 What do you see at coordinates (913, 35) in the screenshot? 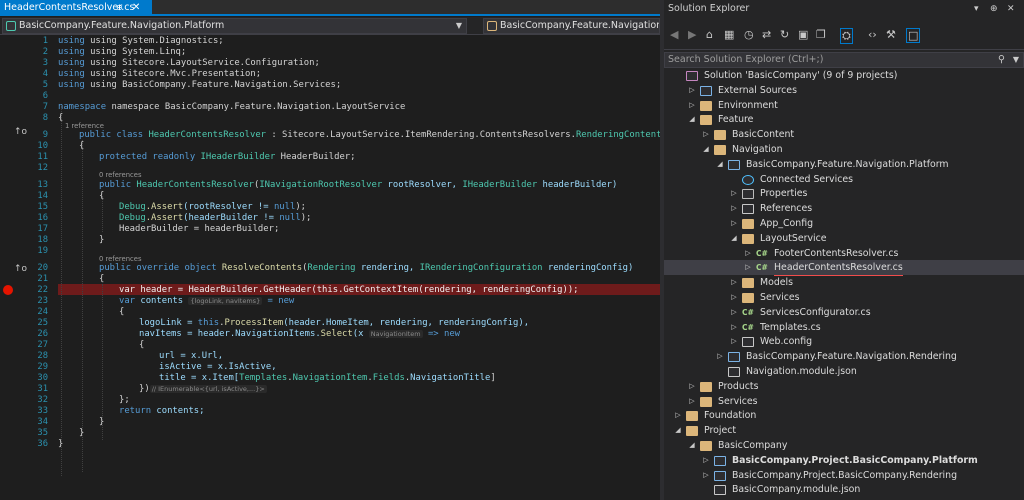
I see `preview-selected-icon: □` at bounding box center [913, 35].